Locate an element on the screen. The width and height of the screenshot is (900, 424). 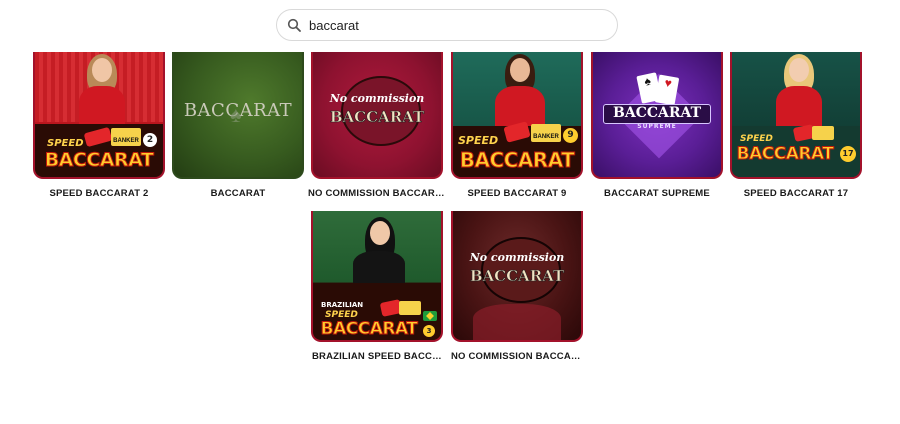
game-tile-speed-baccarat-2: SPEED BANKER 2 BACCARAT is located at coordinates (99, 115).